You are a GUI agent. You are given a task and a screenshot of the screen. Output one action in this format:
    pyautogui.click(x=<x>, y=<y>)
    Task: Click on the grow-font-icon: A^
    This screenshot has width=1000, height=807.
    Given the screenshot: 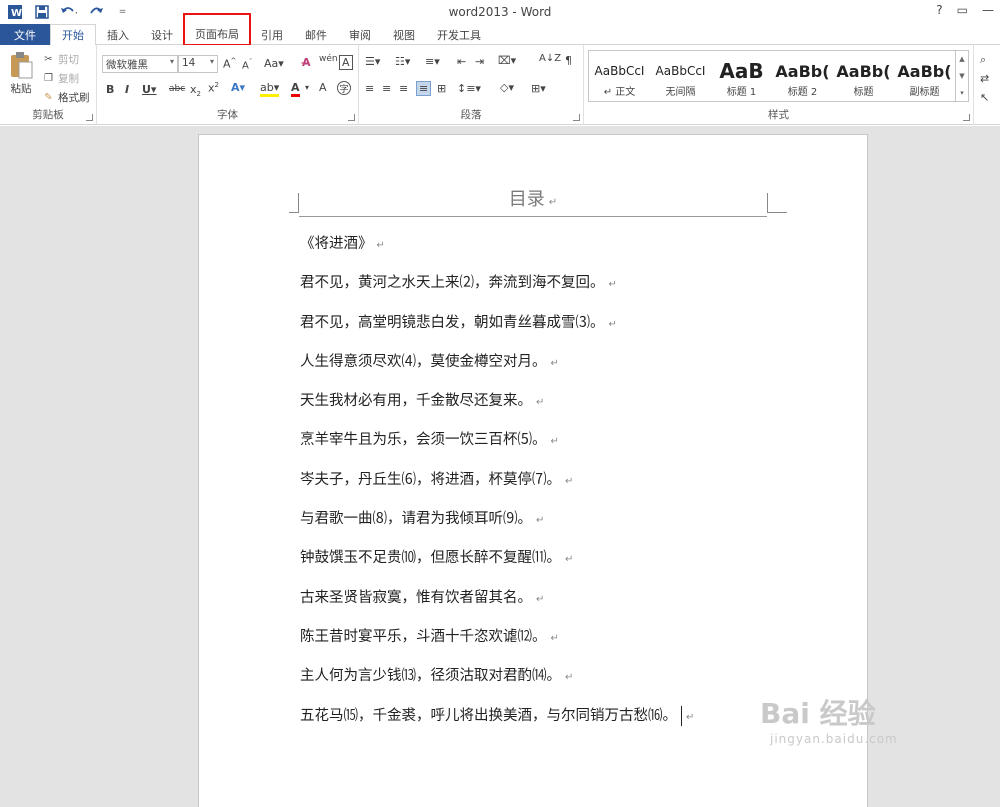 What is the action you would take?
    pyautogui.click(x=229, y=64)
    